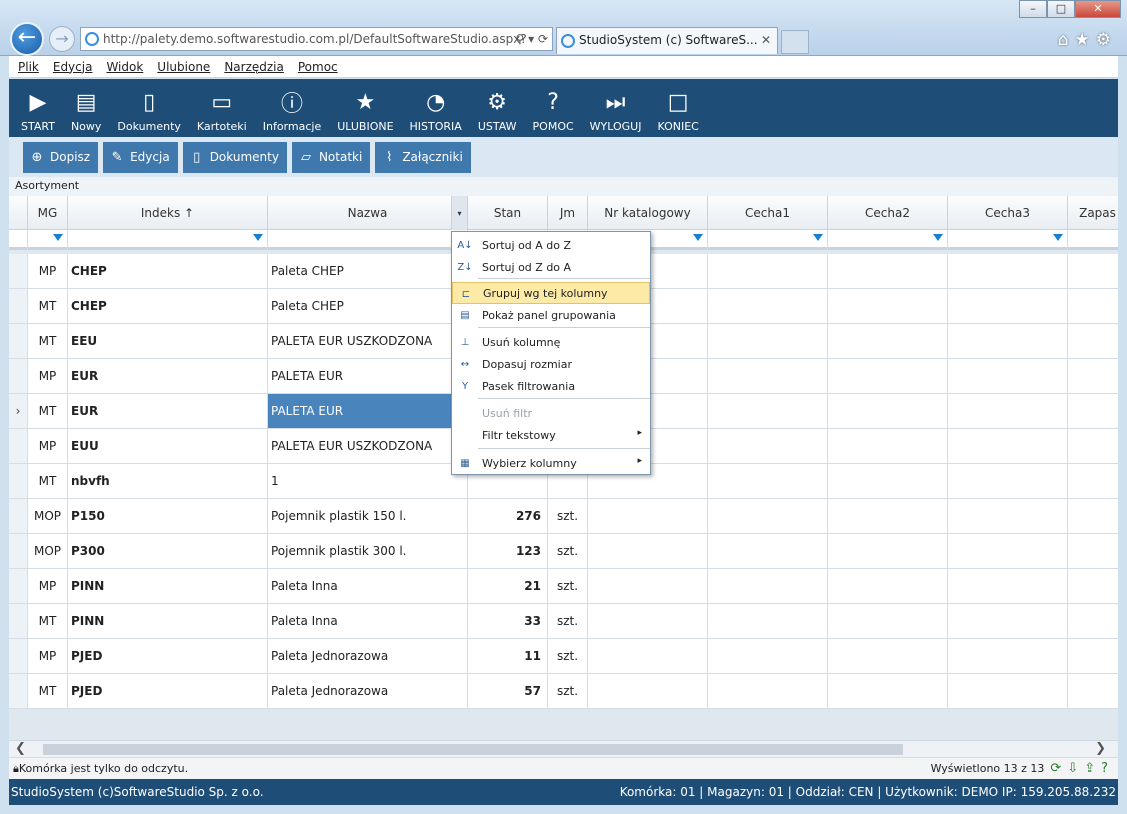 The height and width of the screenshot is (814, 1127). Describe the element at coordinates (234, 157) in the screenshot. I see `dokumenty-button: ▯ Dokumenty` at that location.